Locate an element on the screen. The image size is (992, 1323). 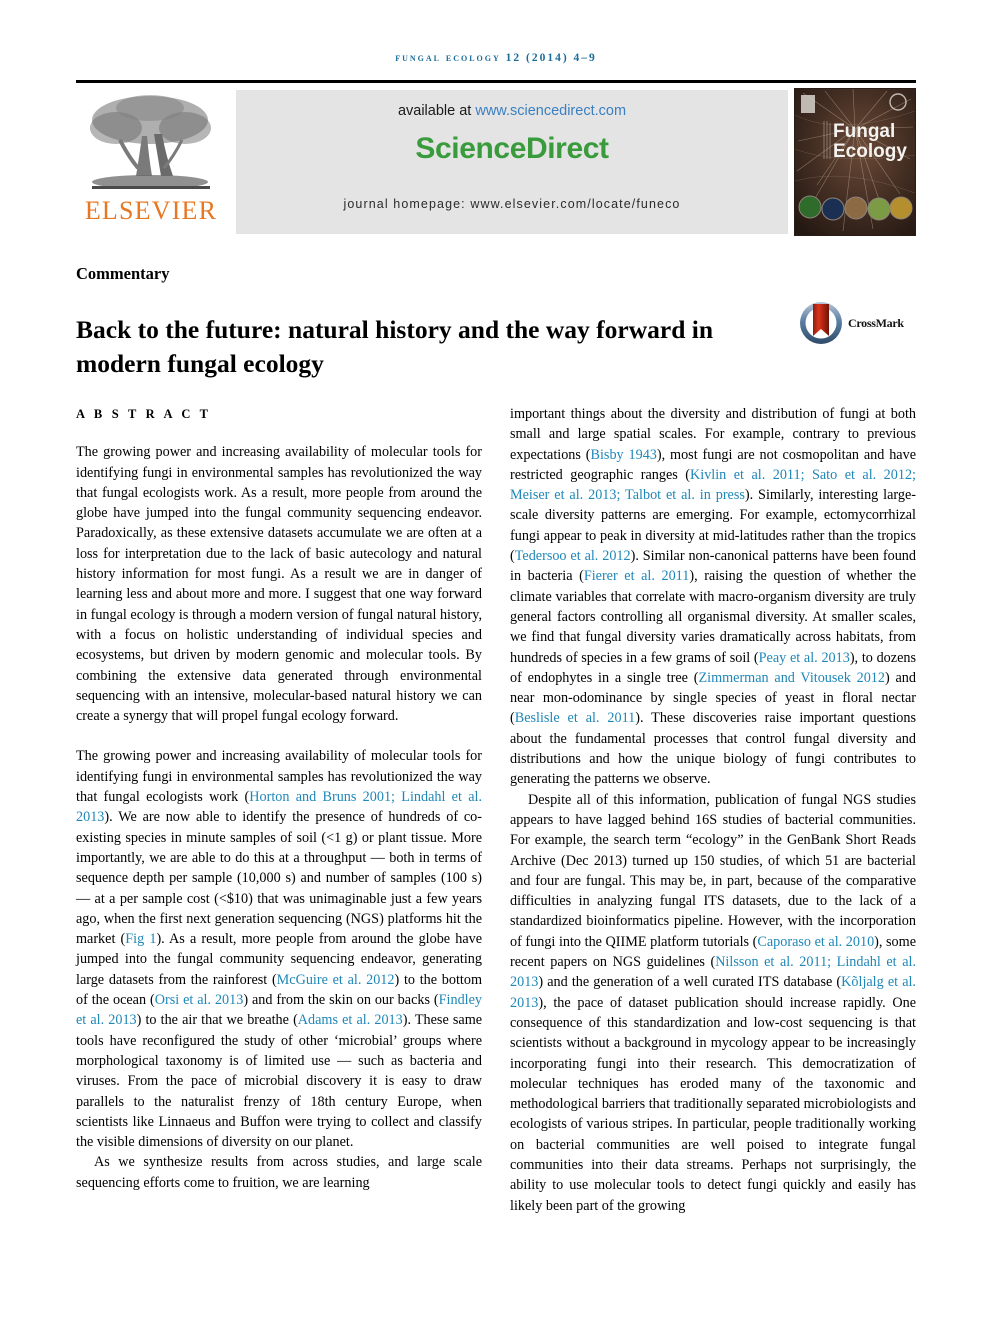
elsevier-tree-icon is located at coordinates (151, 143).